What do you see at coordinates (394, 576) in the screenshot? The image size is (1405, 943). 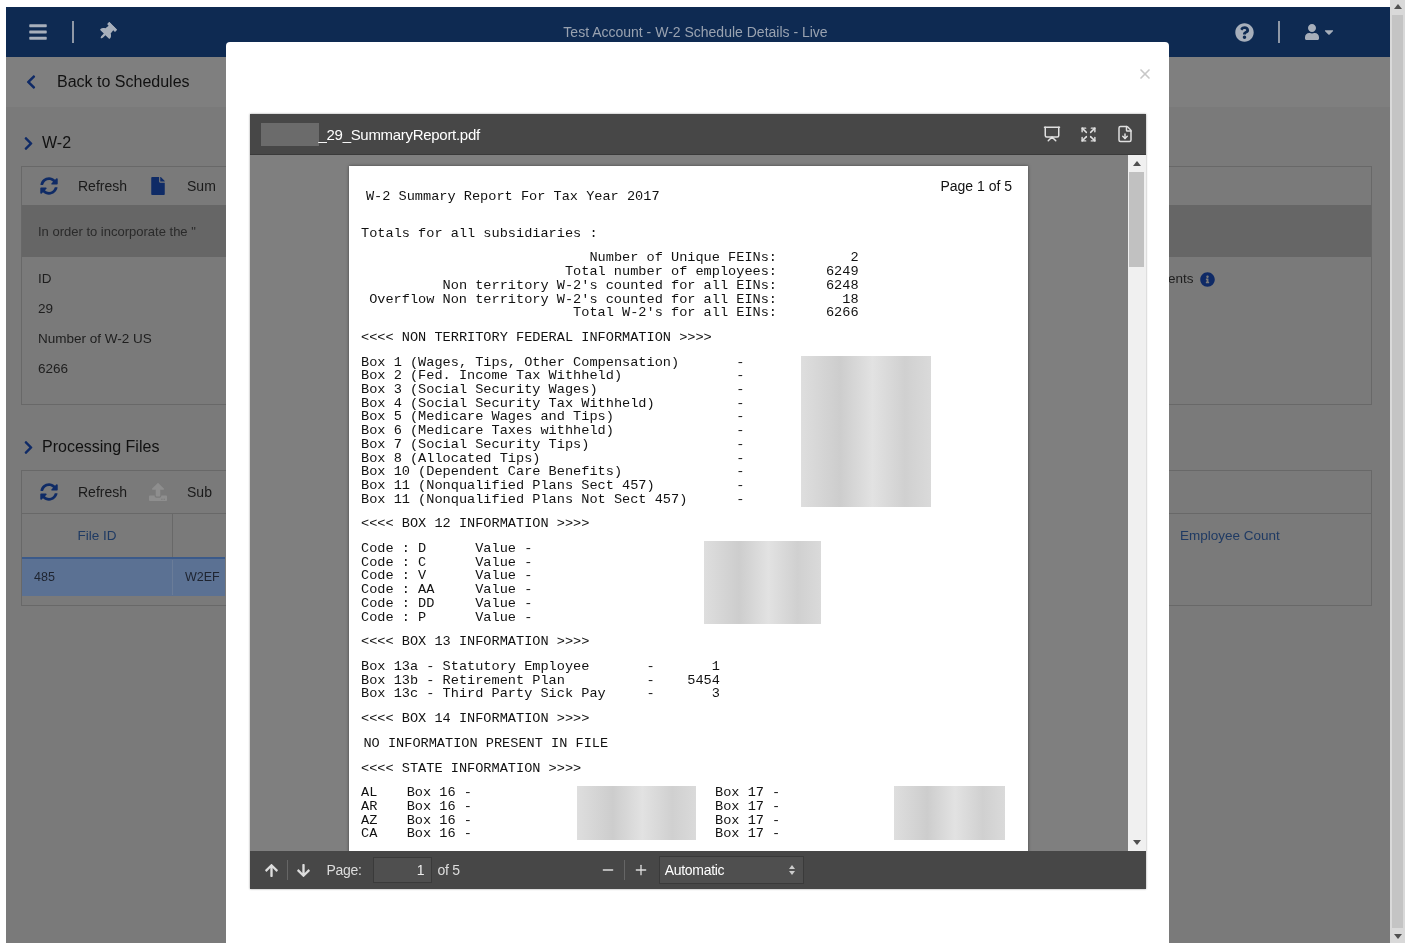 I see `report-label: Code : V` at bounding box center [394, 576].